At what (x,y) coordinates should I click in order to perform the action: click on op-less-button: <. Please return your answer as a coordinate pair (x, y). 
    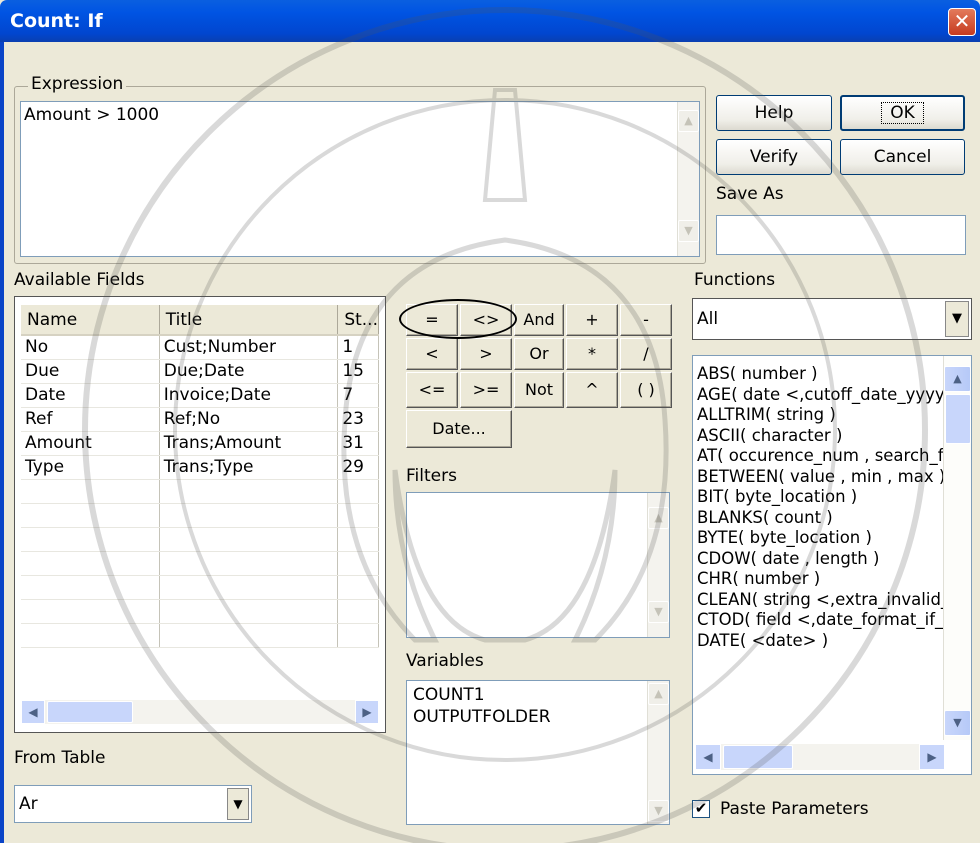
    Looking at the image, I should click on (432, 354).